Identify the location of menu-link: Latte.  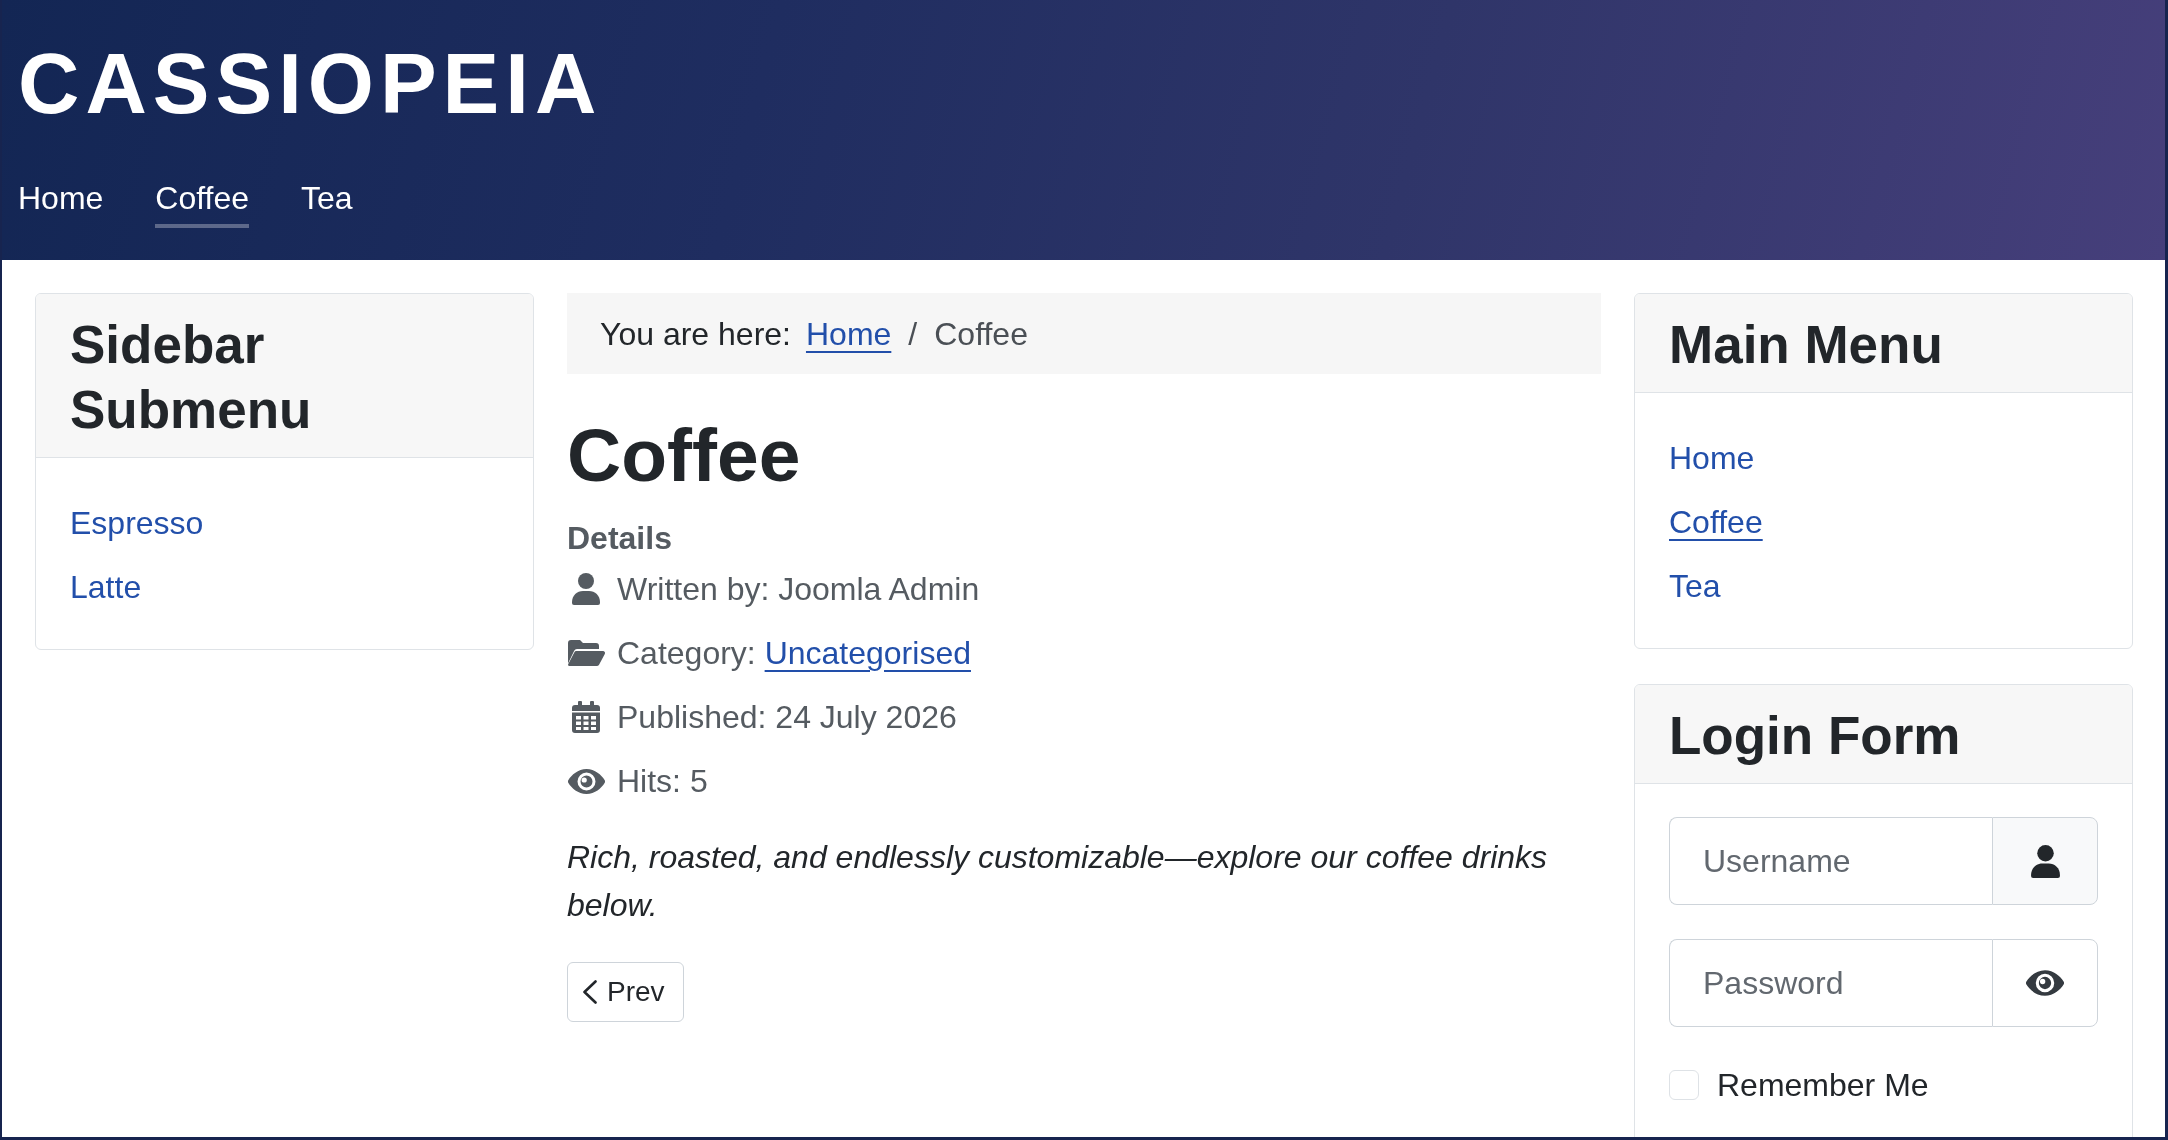
(106, 587).